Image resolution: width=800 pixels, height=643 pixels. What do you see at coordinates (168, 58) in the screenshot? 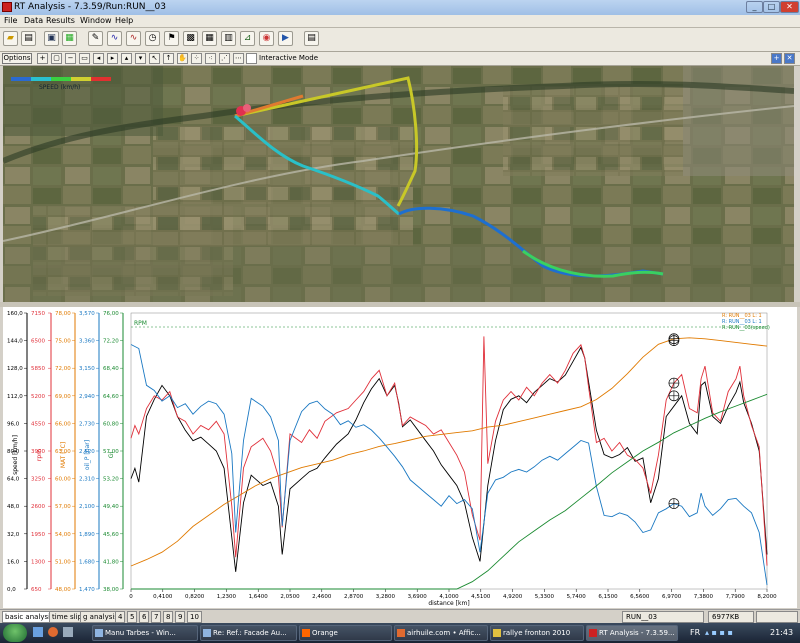
I see `pointer-icon: ↑` at bounding box center [168, 58].